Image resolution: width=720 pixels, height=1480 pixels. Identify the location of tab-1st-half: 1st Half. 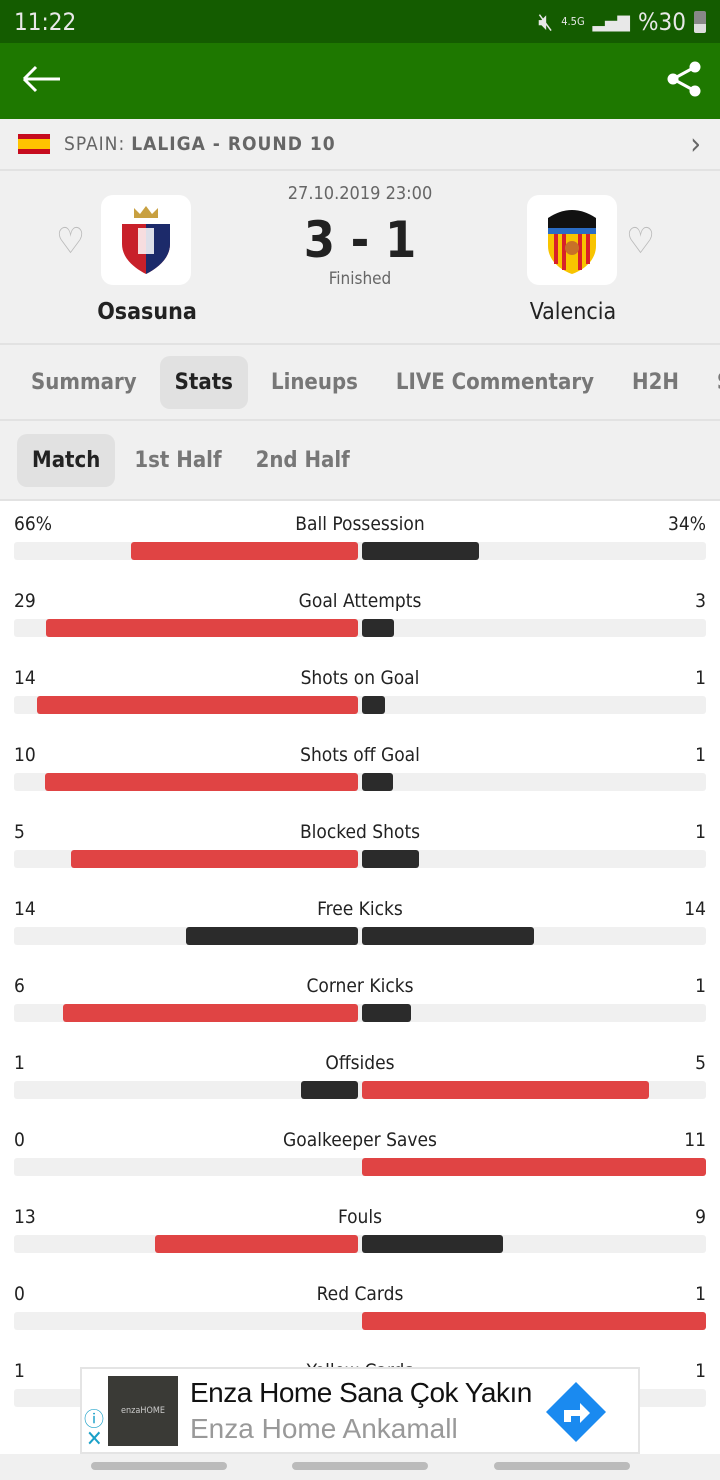
(177, 460).